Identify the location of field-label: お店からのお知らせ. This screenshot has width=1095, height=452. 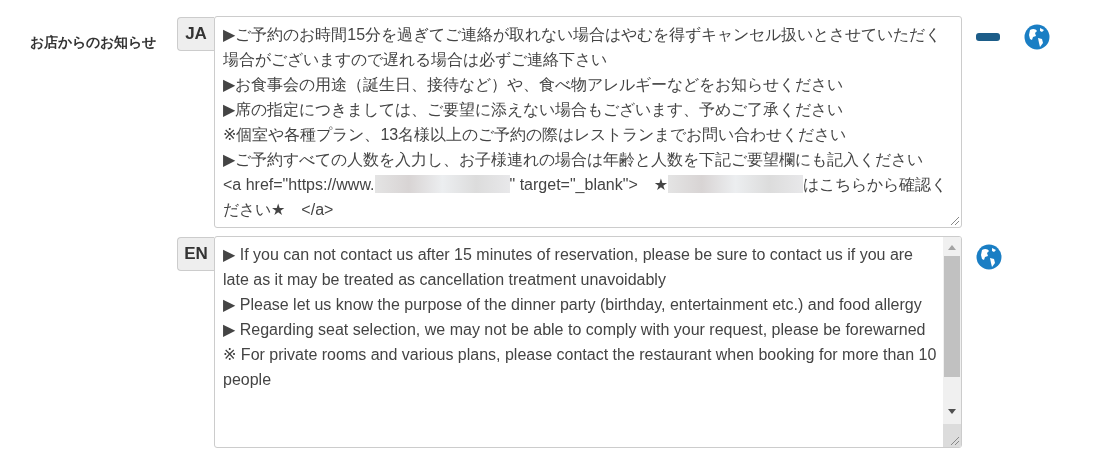
(93, 42).